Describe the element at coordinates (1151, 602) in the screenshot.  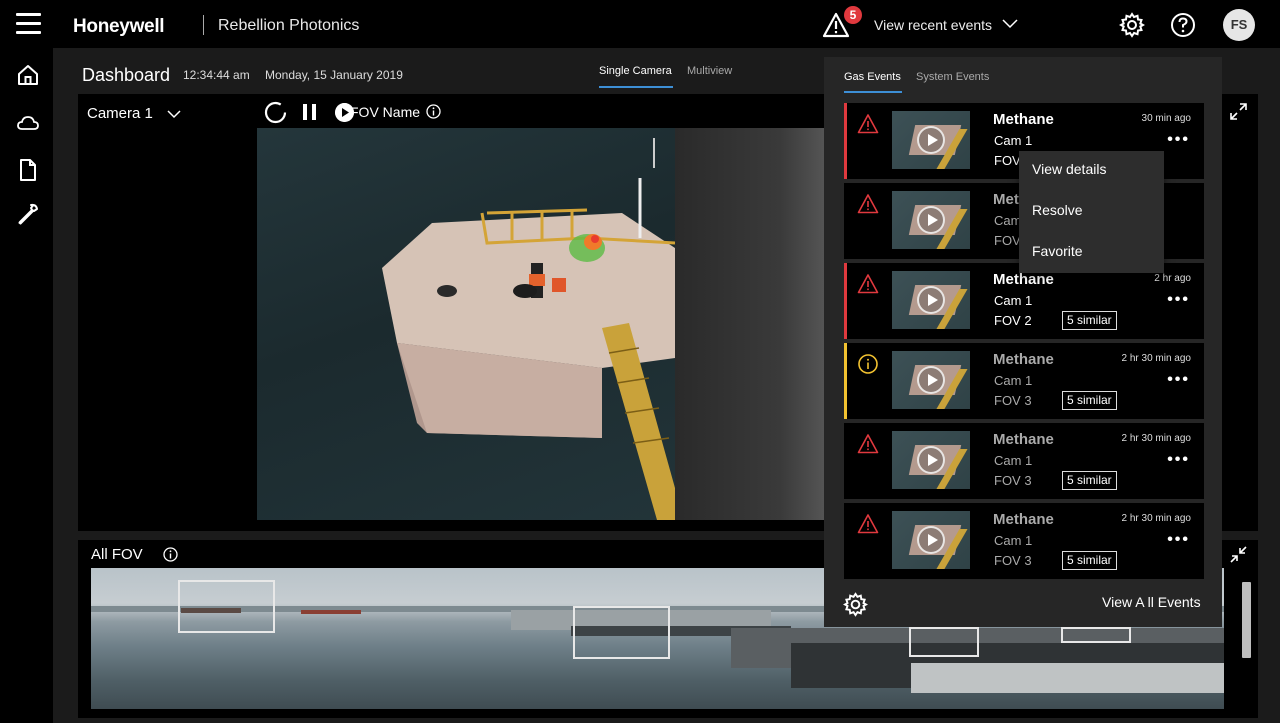
I see `view-all-events-link: View A ll Events` at that location.